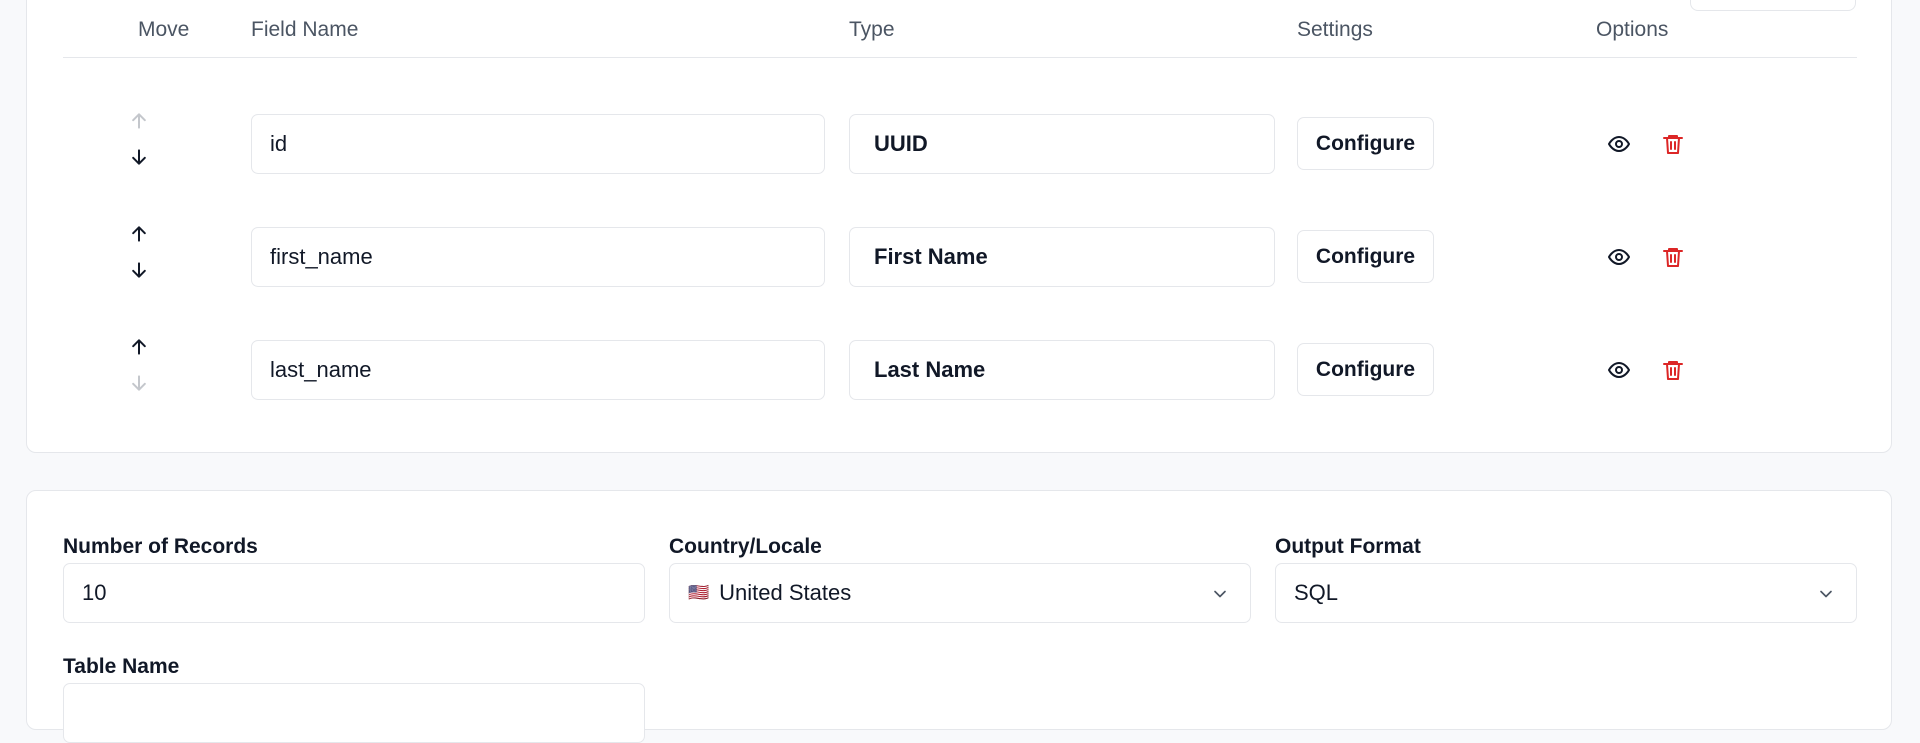 The image size is (1920, 743). Describe the element at coordinates (872, 29) in the screenshot. I see `header-type: Type` at that location.